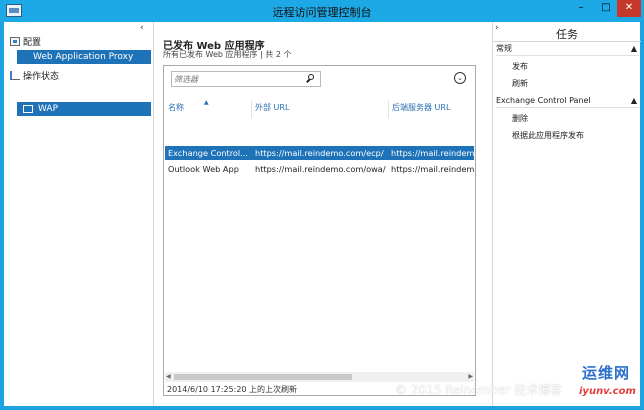  I want to click on nav-group-config: 配置, so click(25, 41).